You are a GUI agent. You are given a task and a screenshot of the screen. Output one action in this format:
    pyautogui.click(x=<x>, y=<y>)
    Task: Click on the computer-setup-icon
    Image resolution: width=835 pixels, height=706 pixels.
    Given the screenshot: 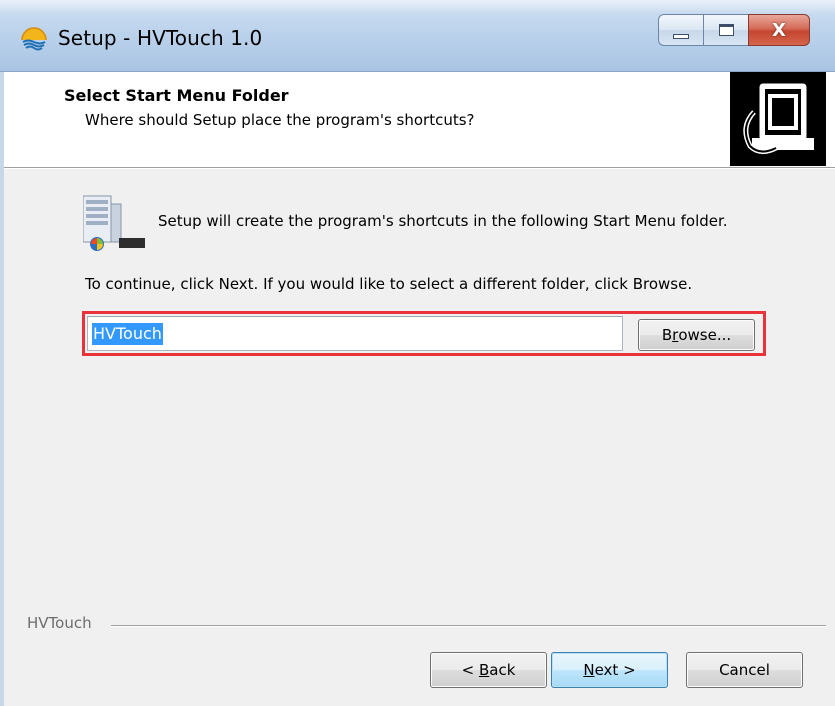 What is the action you would take?
    pyautogui.click(x=778, y=119)
    